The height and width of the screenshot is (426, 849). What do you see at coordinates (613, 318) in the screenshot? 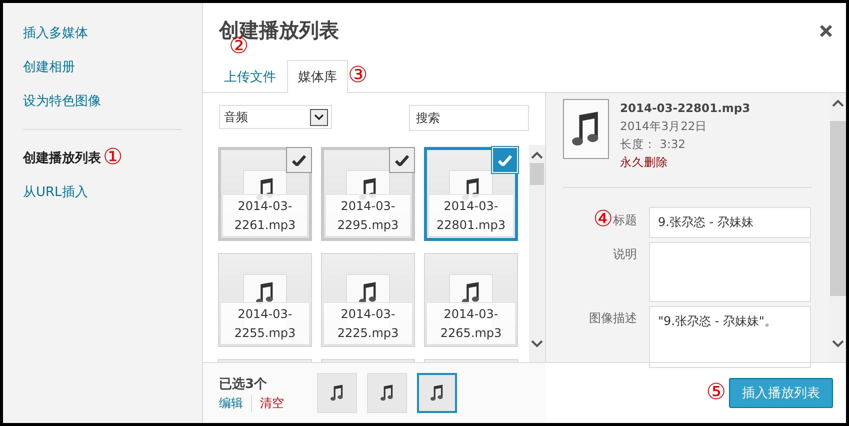
I see `field-label: 图像描述` at bounding box center [613, 318].